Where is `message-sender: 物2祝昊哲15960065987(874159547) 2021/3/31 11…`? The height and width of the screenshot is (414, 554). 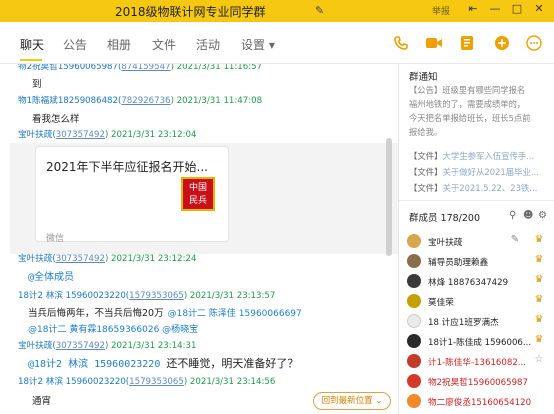 message-sender: 物2祝昊哲15960065987(874159547) 2021/3/31 11… is located at coordinates (140, 68).